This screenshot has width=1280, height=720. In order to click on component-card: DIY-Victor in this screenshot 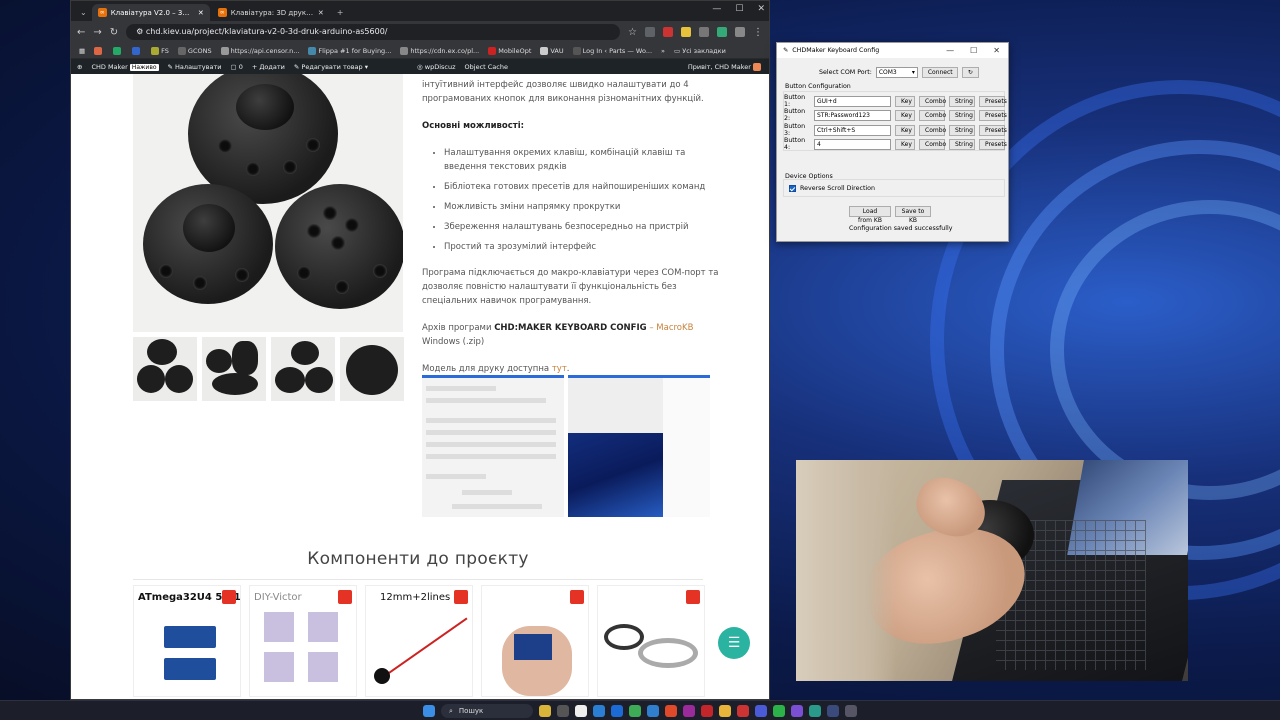, I will do `click(303, 641)`.